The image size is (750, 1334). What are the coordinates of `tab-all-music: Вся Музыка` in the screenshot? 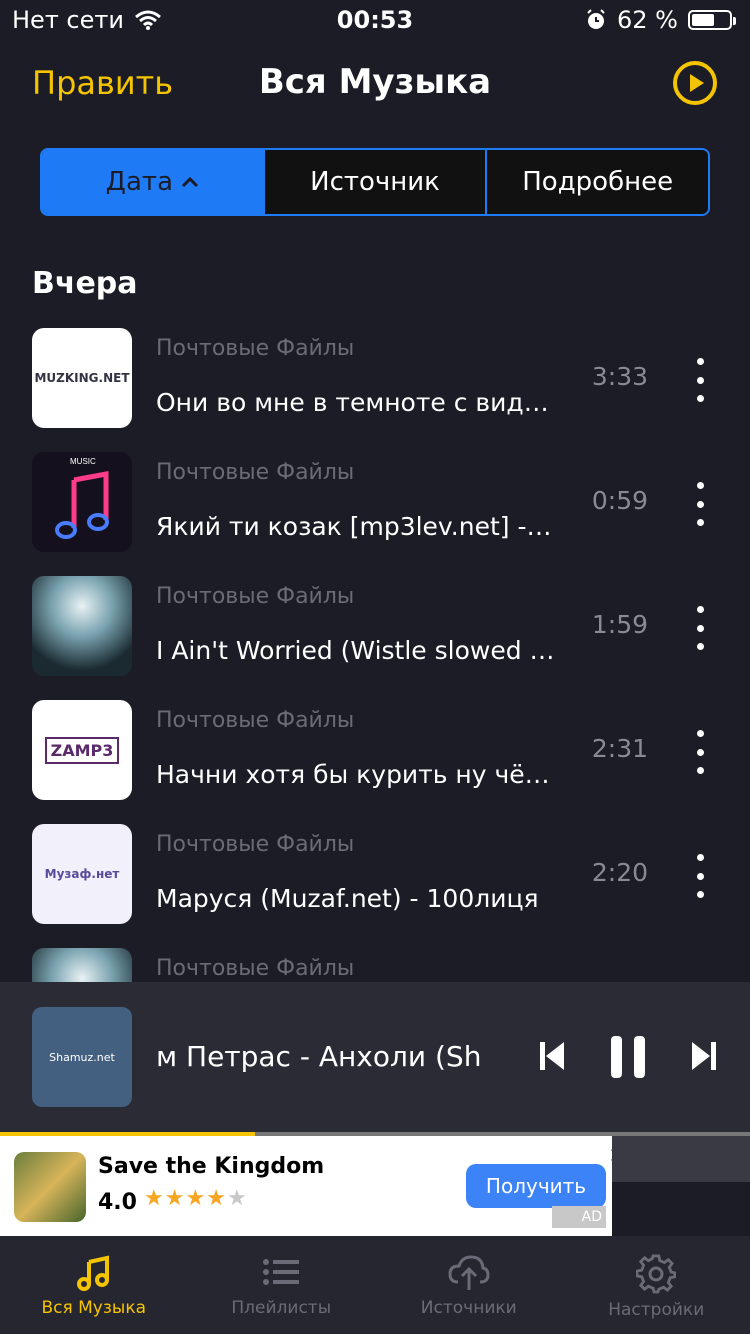 It's located at (94, 1285).